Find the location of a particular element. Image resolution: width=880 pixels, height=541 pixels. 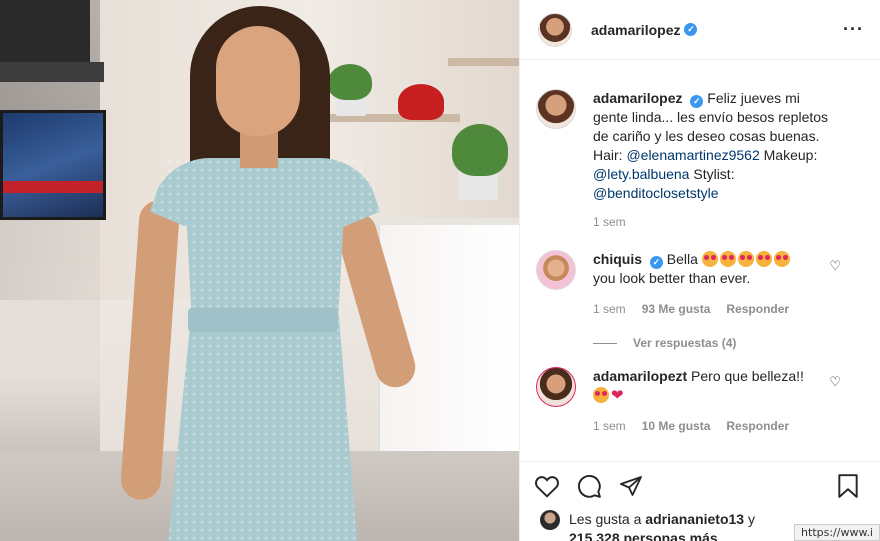

caption-author: adamarilopez is located at coordinates (637, 98).